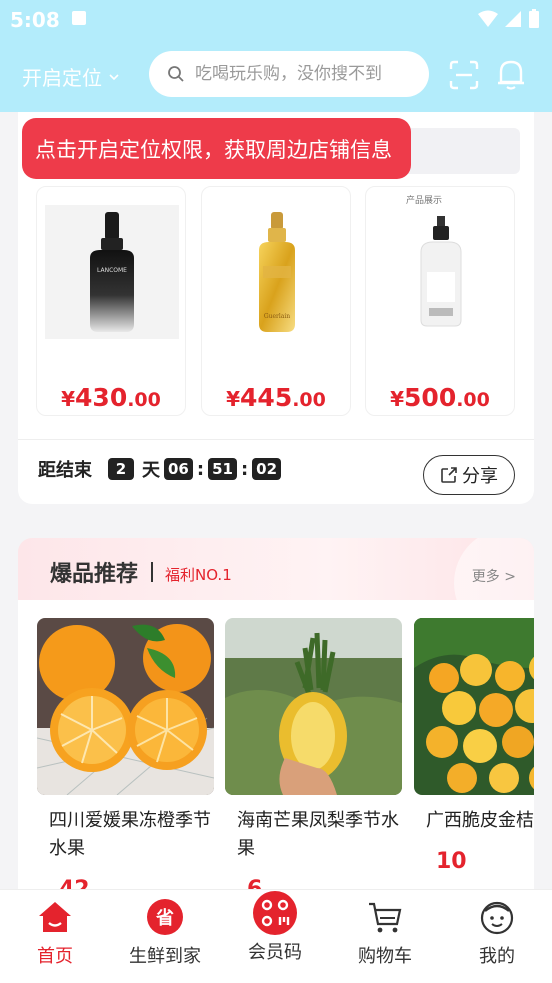 This screenshot has width=552, height=983. Describe the element at coordinates (494, 576) in the screenshot. I see `more-link: 更多 >` at that location.